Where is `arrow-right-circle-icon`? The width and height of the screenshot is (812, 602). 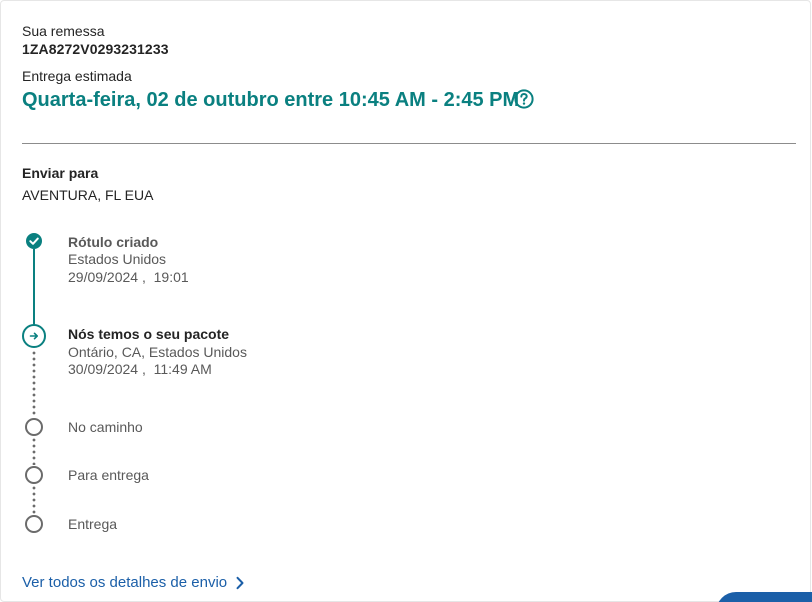 arrow-right-circle-icon is located at coordinates (34, 336).